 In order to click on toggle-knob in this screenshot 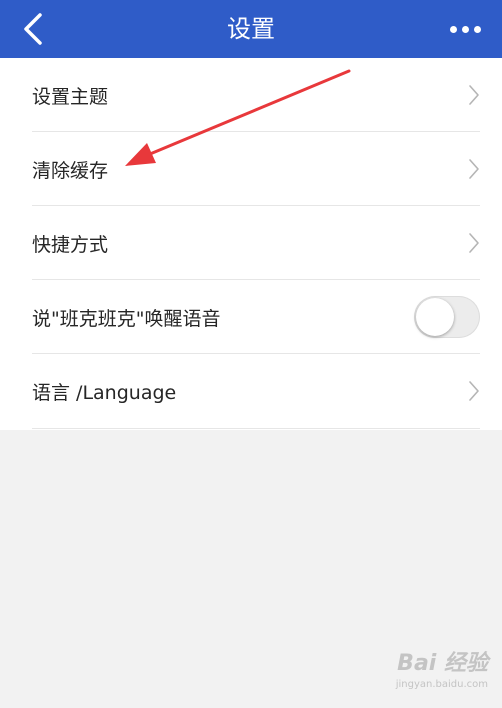, I will do `click(435, 317)`.